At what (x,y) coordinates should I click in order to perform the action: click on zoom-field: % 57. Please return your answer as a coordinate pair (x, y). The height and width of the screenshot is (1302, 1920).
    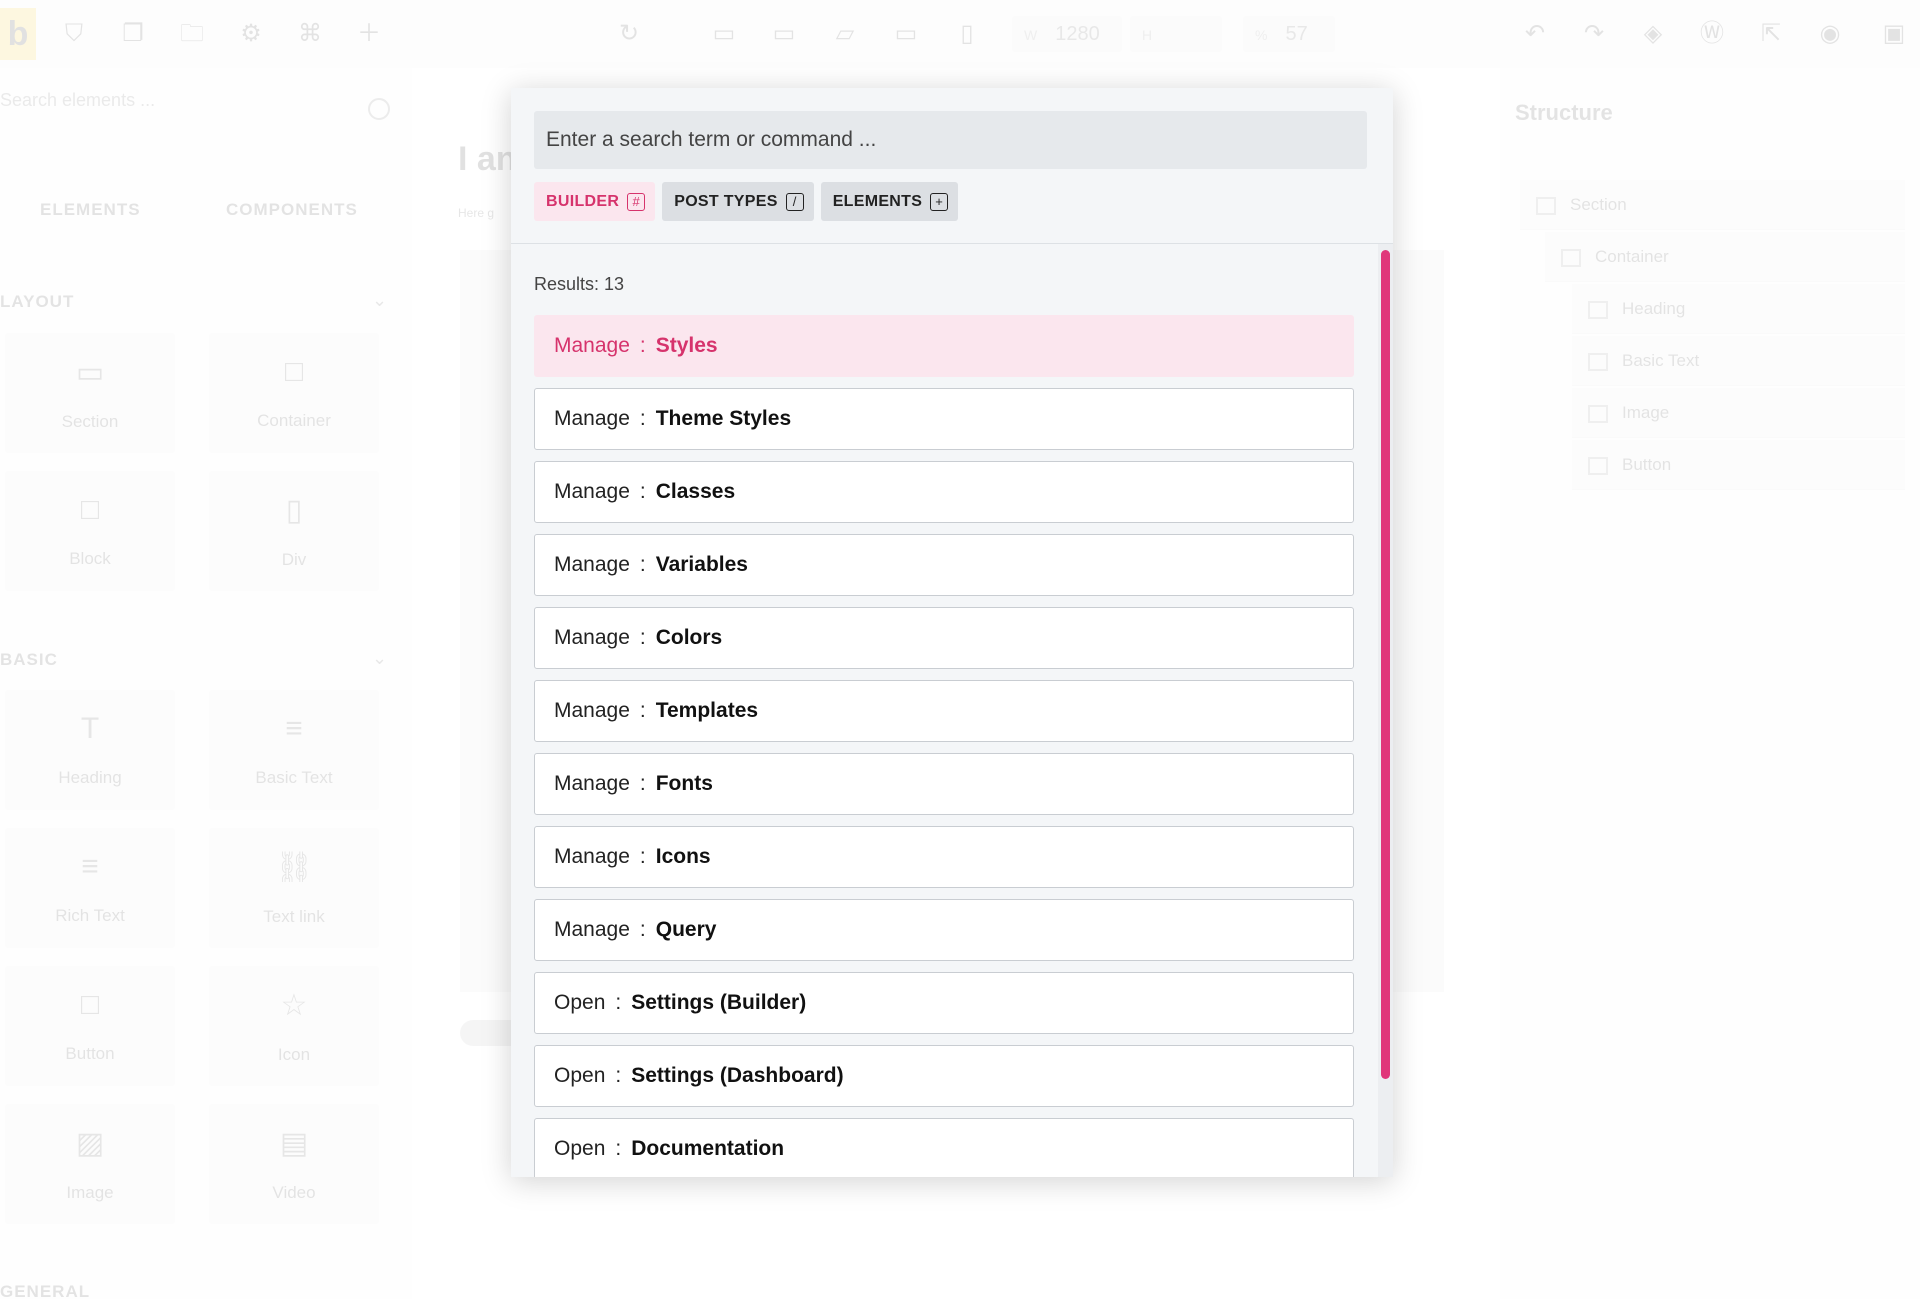
    Looking at the image, I should click on (1289, 34).